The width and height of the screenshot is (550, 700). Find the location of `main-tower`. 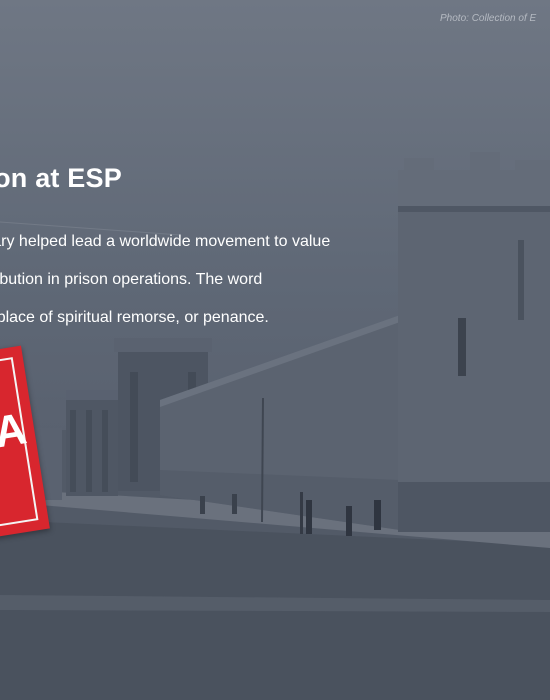

main-tower is located at coordinates (474, 357).